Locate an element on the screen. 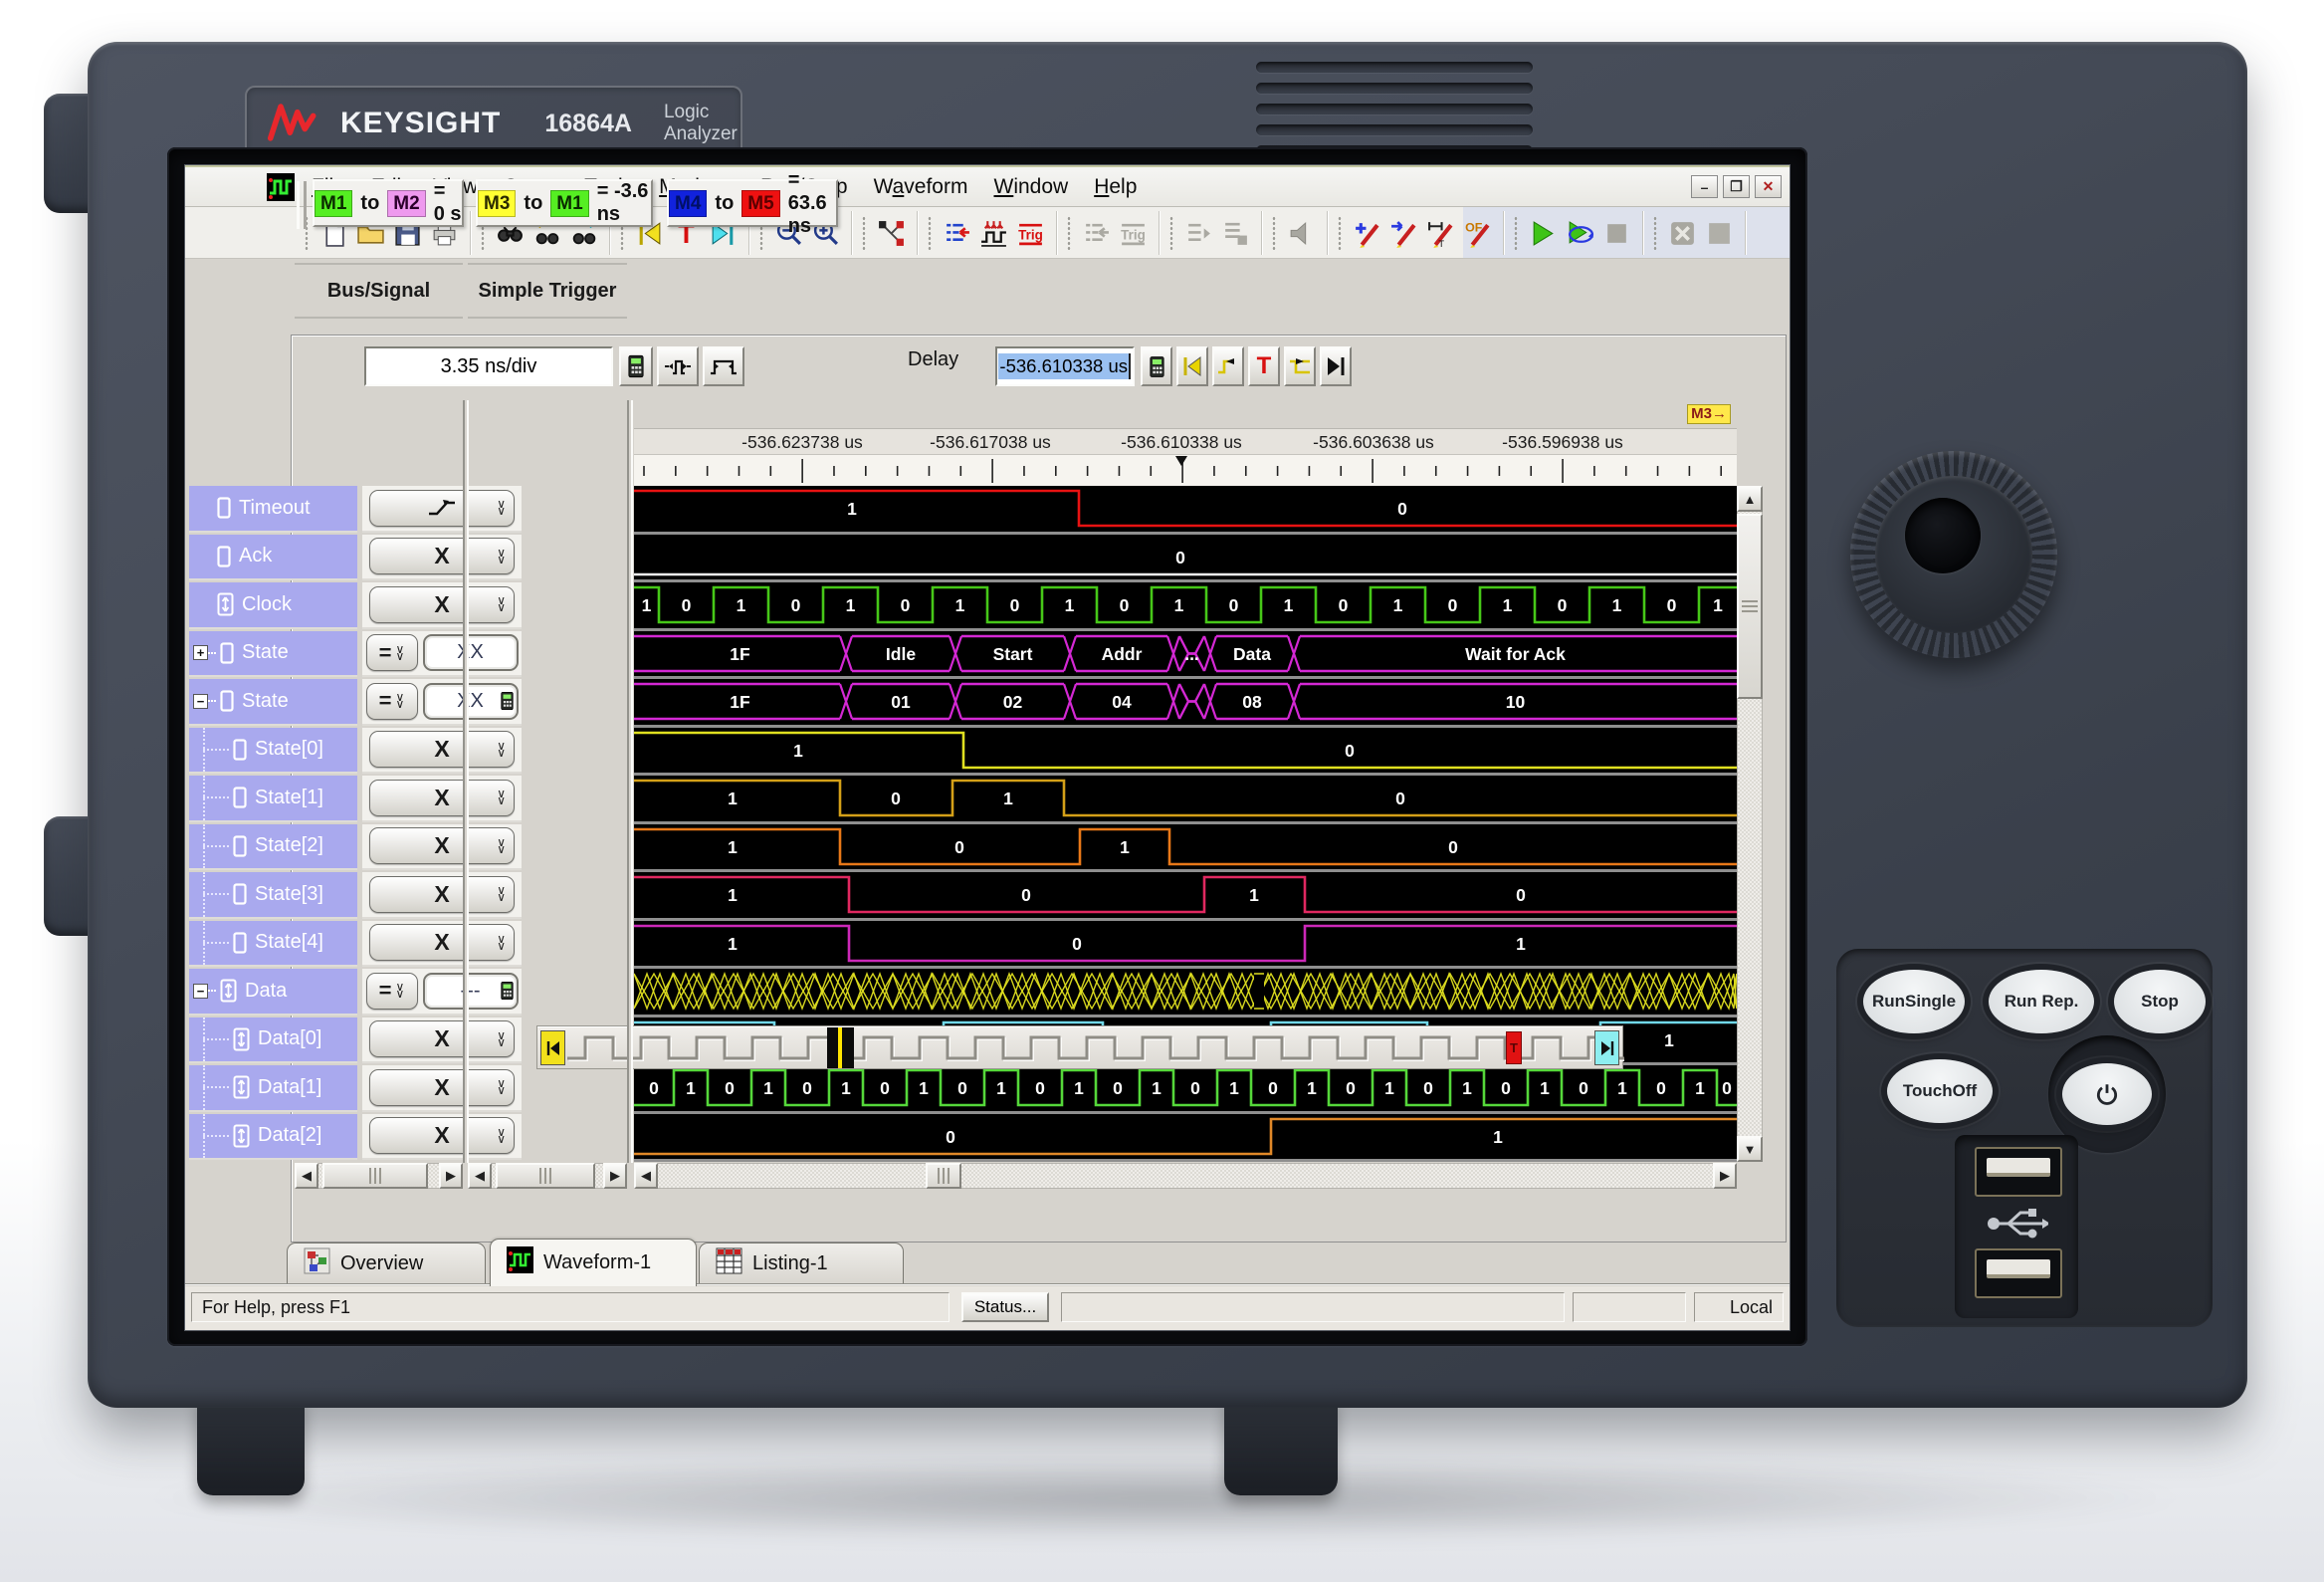  menu-waveform: Waveform is located at coordinates (921, 187).